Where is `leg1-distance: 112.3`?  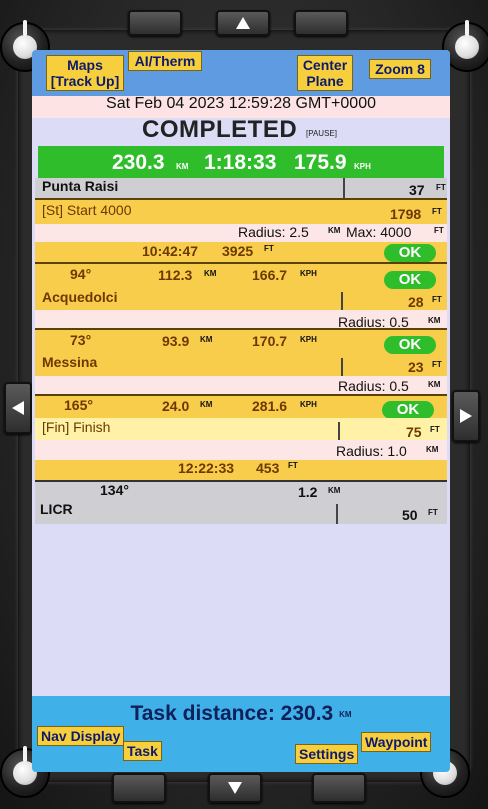
leg1-distance: 112.3 is located at coordinates (175, 275).